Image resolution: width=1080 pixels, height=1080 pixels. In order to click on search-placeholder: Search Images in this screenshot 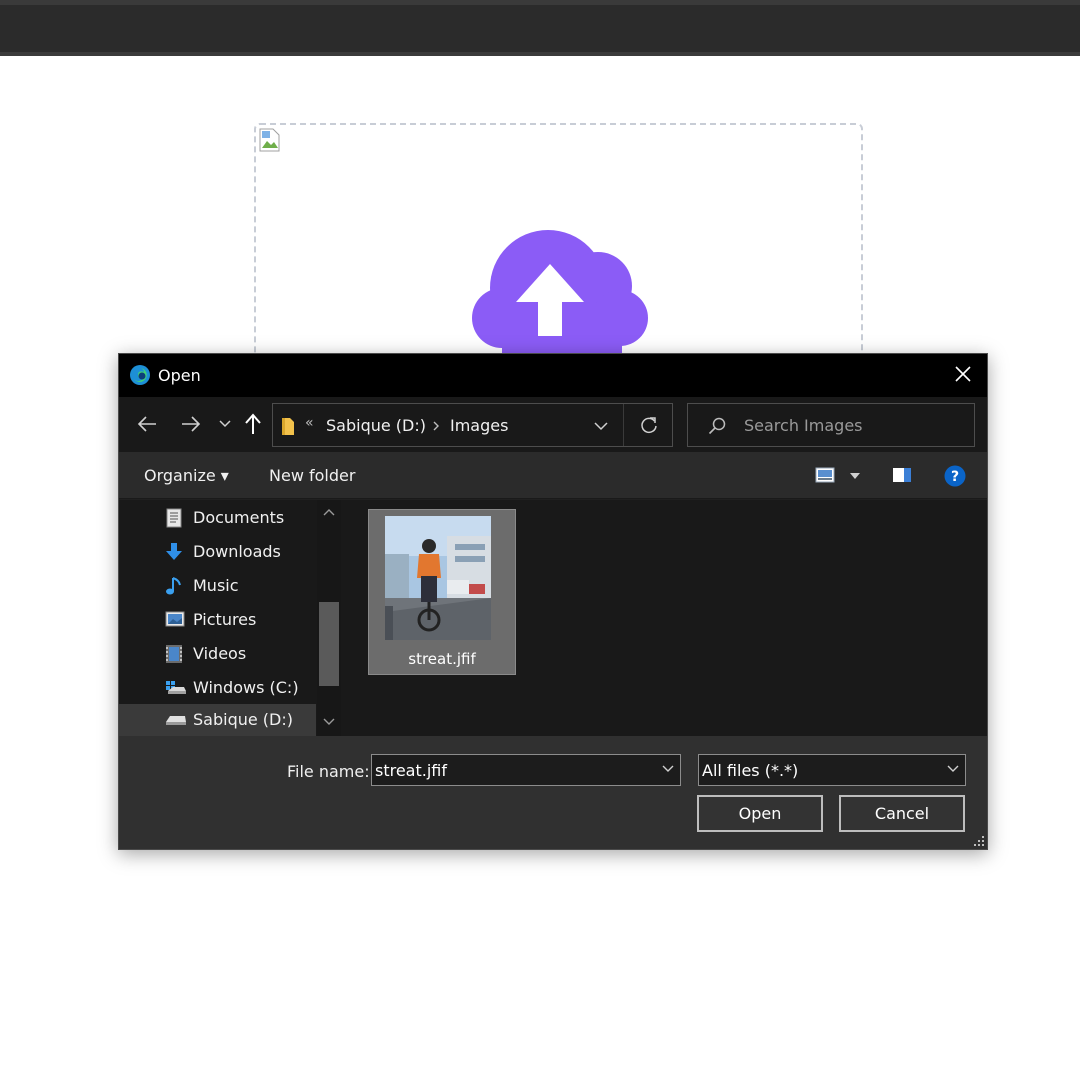, I will do `click(803, 425)`.